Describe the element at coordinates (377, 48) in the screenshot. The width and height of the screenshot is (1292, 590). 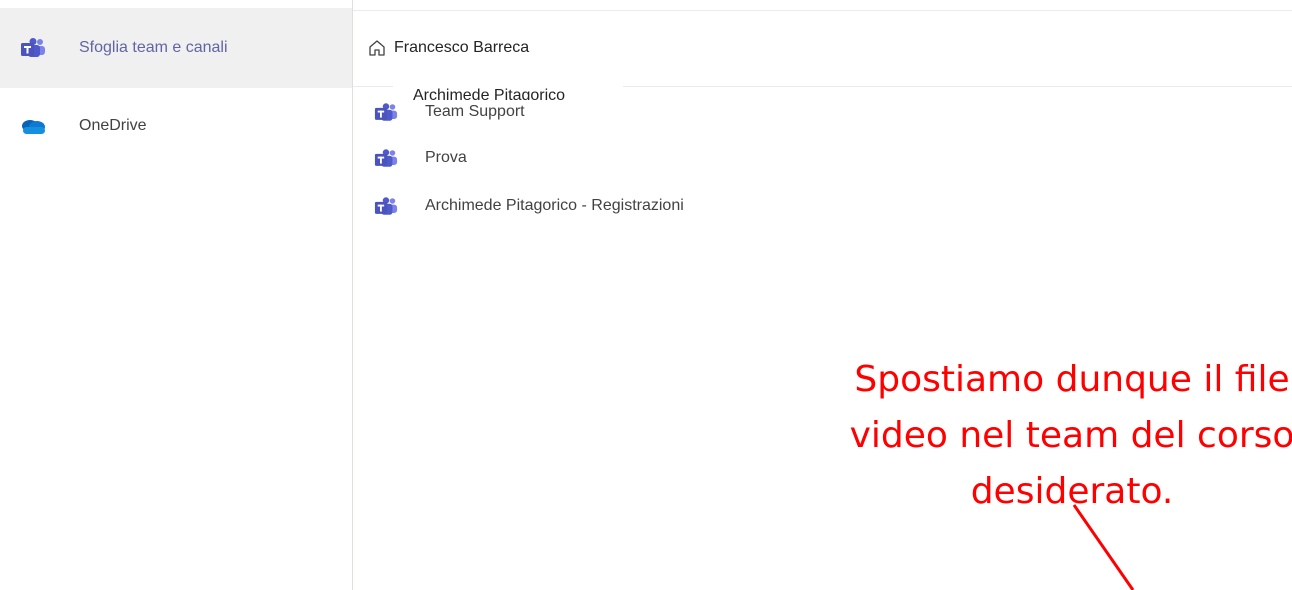
I see `home-icon` at that location.